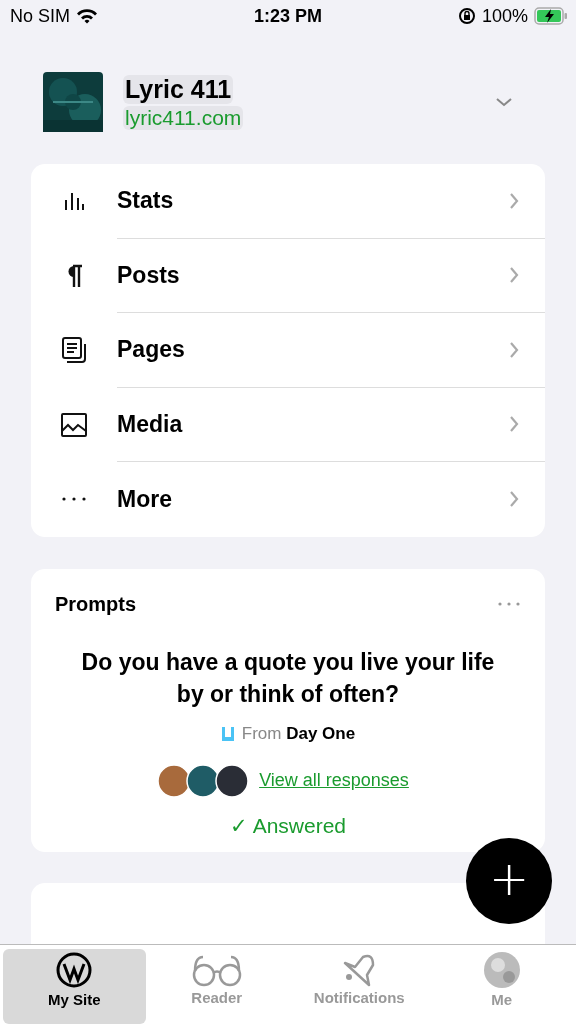  Describe the element at coordinates (288, 275) in the screenshot. I see `menu-item: Posts` at that location.